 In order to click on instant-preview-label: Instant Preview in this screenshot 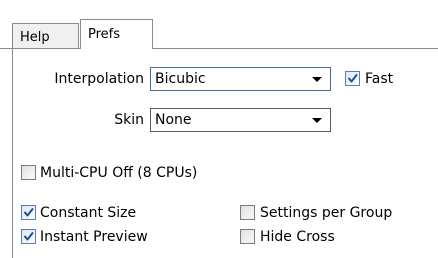, I will do `click(94, 237)`.